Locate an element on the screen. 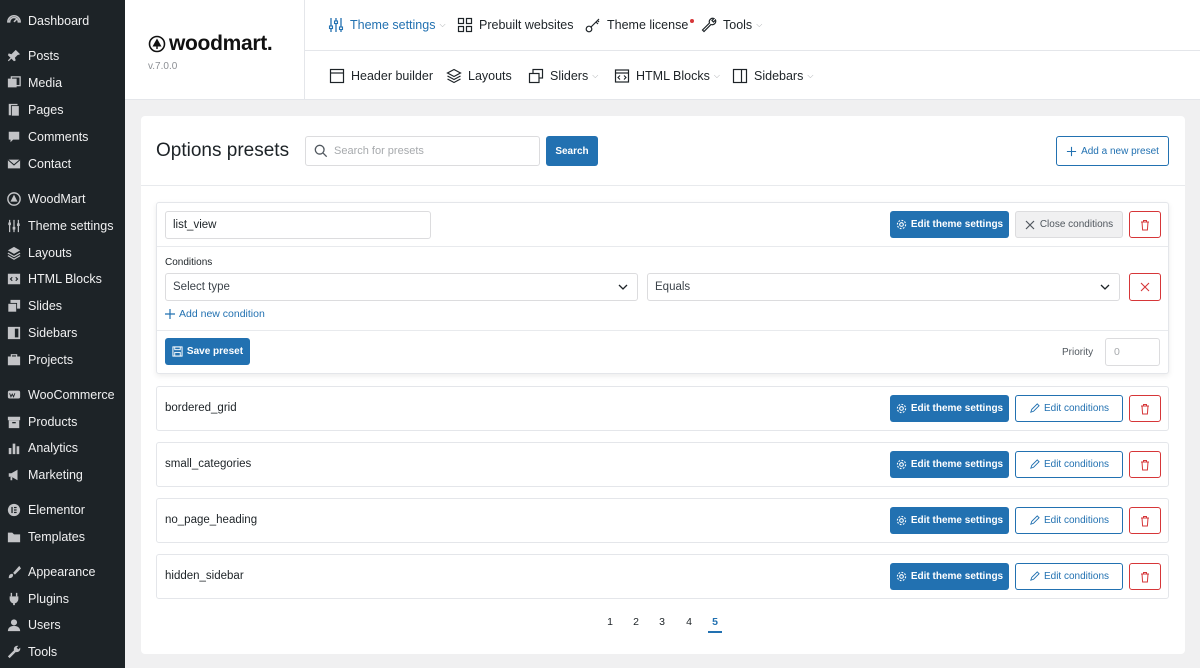 The height and width of the screenshot is (668, 1200). sidebar-item-label: Templates is located at coordinates (56, 537).